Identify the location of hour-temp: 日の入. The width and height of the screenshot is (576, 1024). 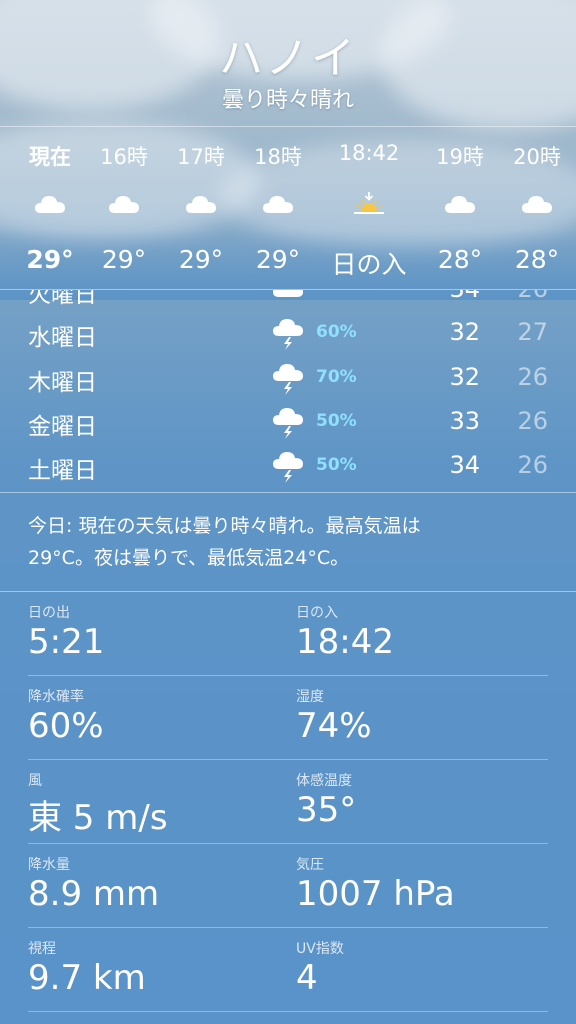
(369, 264).